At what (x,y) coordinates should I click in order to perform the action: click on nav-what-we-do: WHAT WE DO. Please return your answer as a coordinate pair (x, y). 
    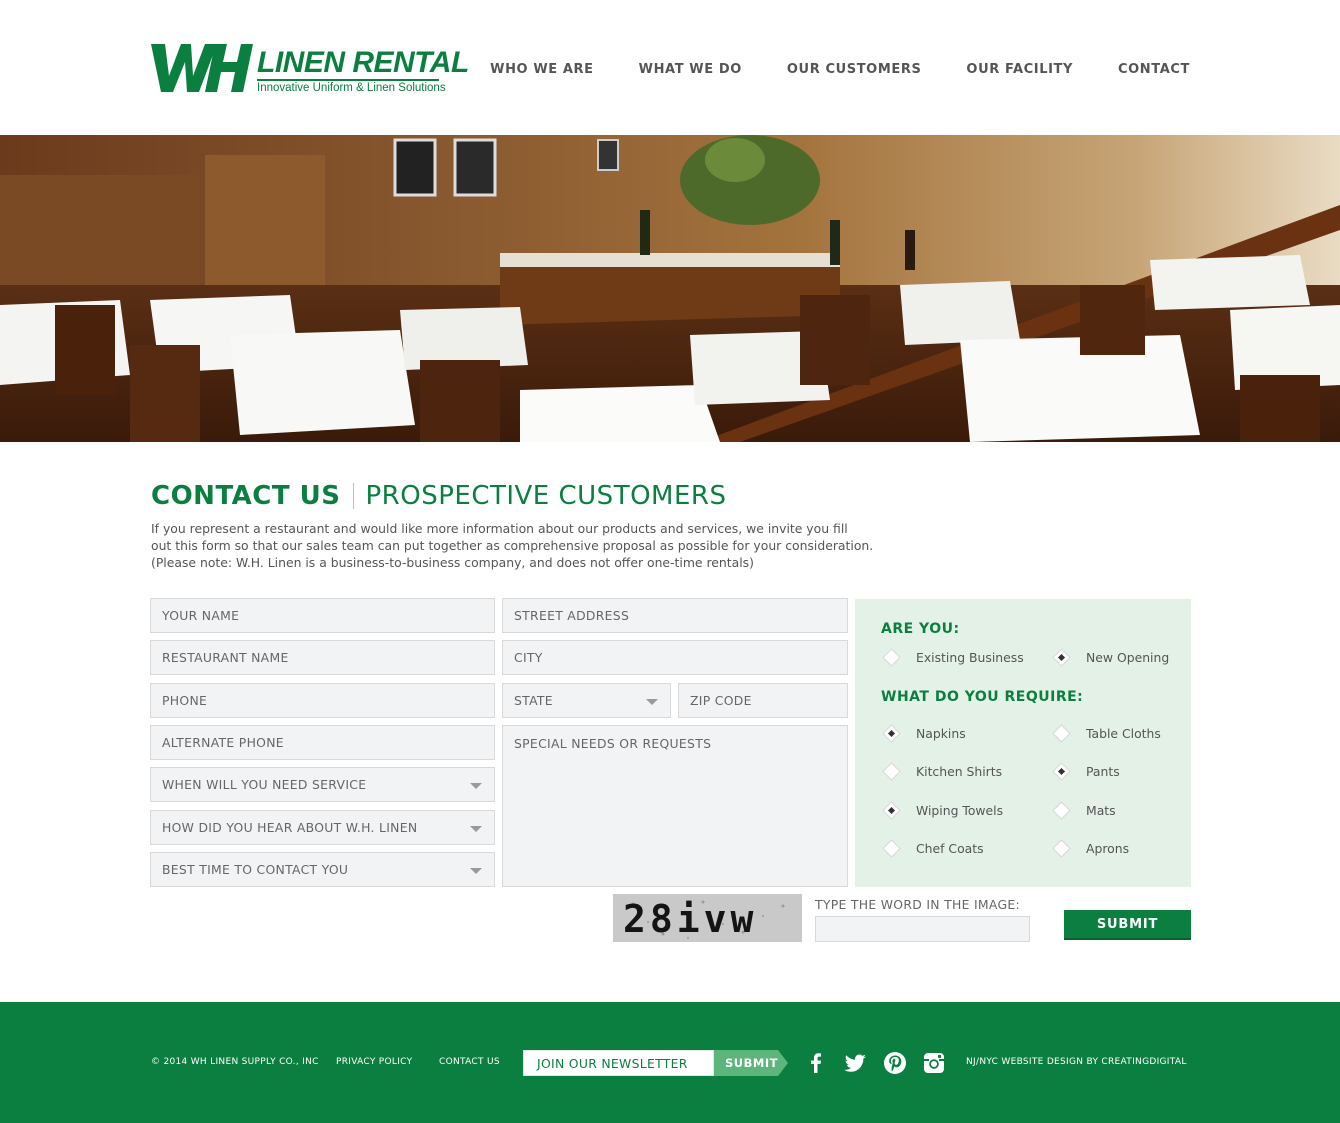
    Looking at the image, I should click on (690, 69).